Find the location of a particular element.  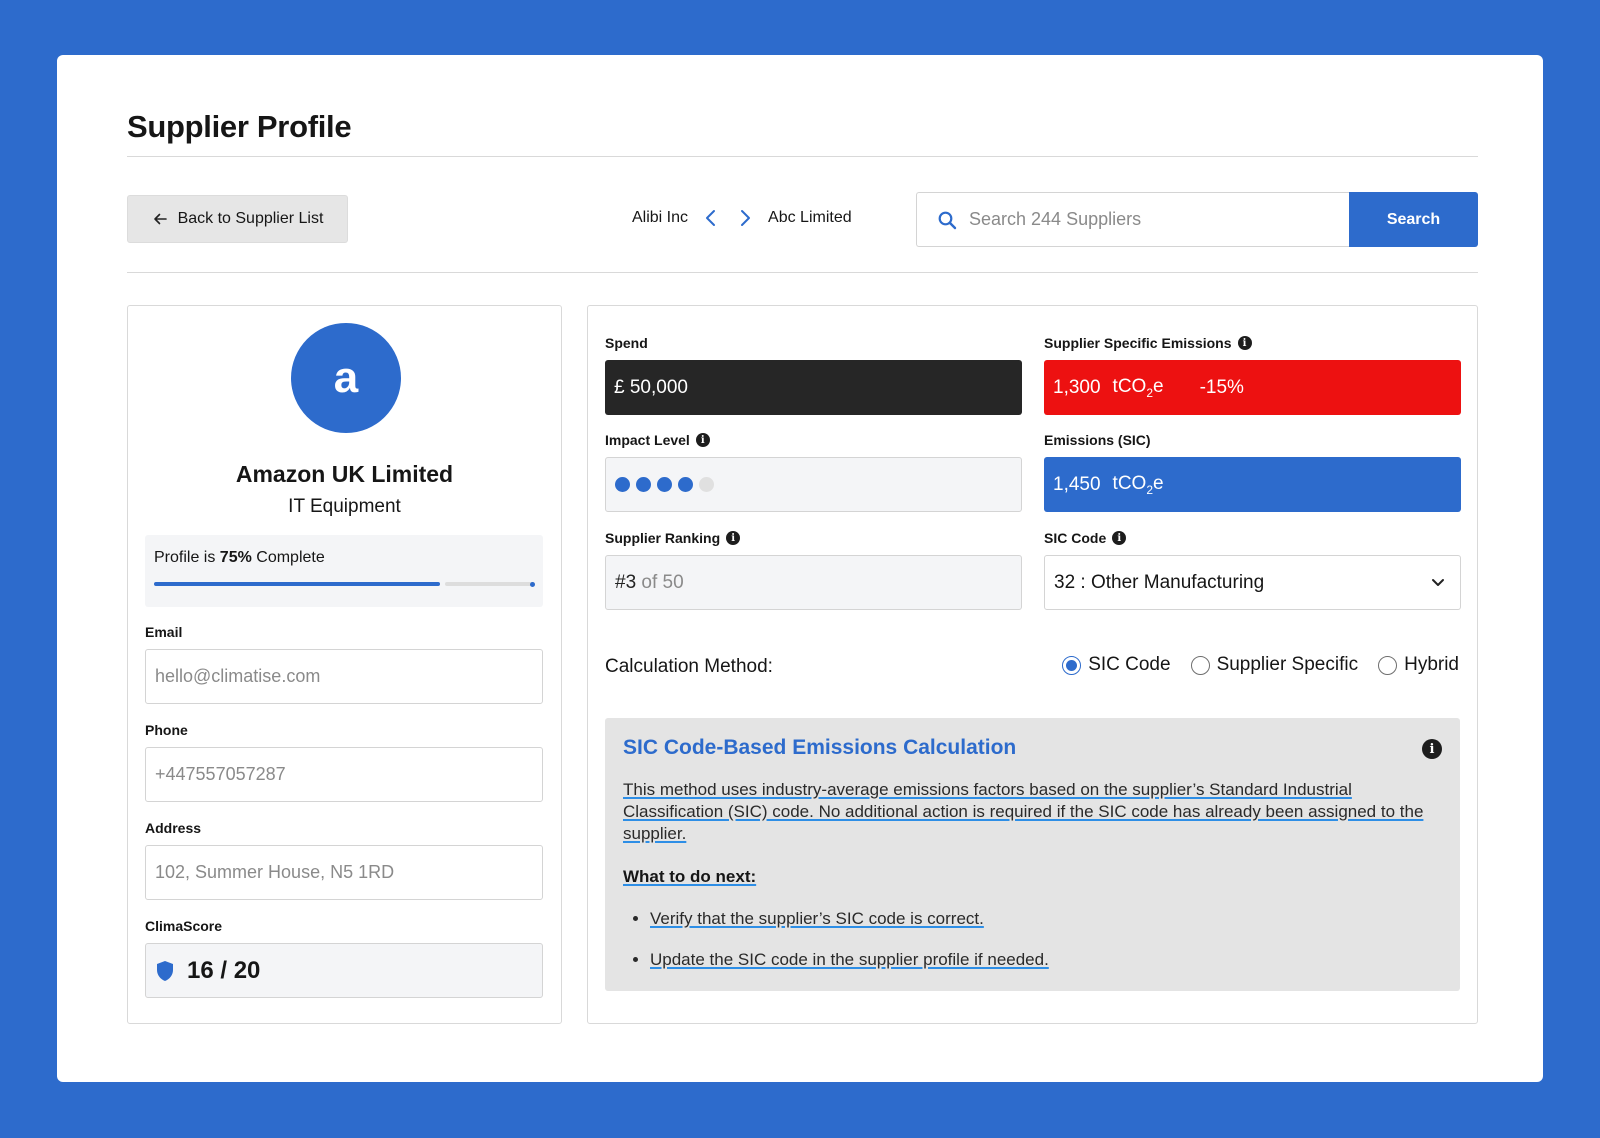

radio-supplier-specific: Supplier Specific is located at coordinates (1274, 665).